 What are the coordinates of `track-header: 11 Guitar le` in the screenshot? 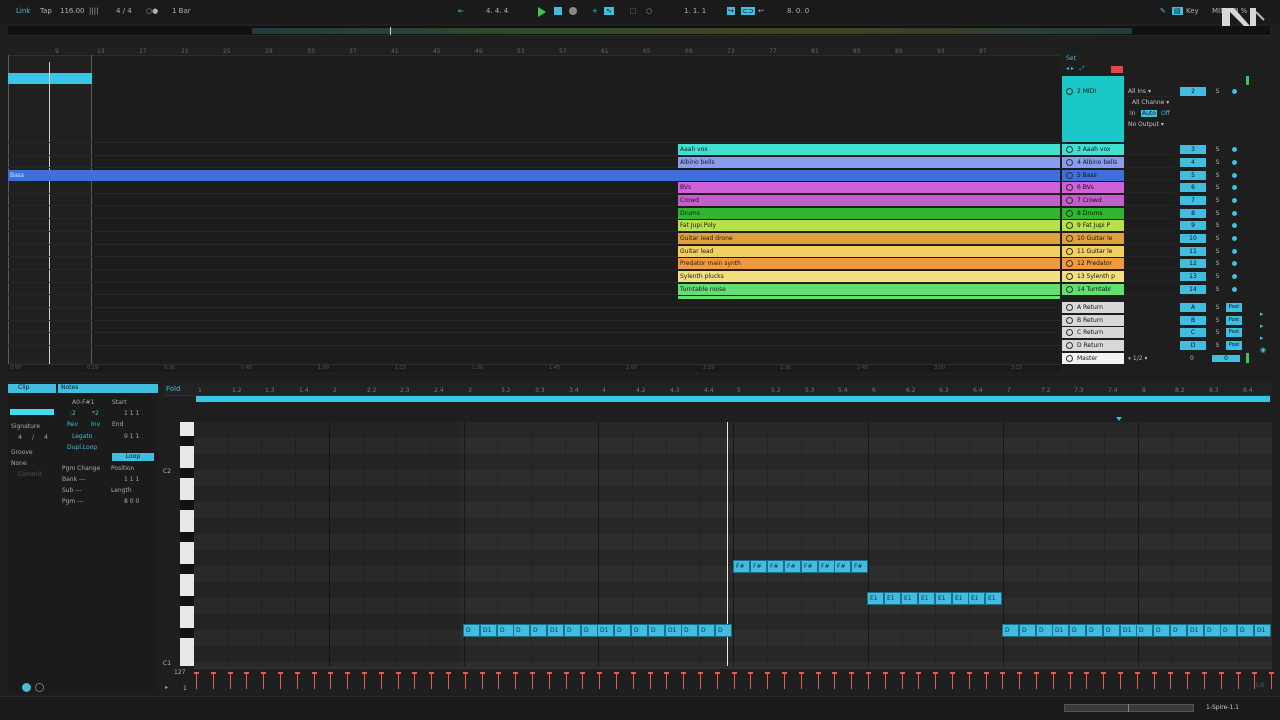 It's located at (1093, 251).